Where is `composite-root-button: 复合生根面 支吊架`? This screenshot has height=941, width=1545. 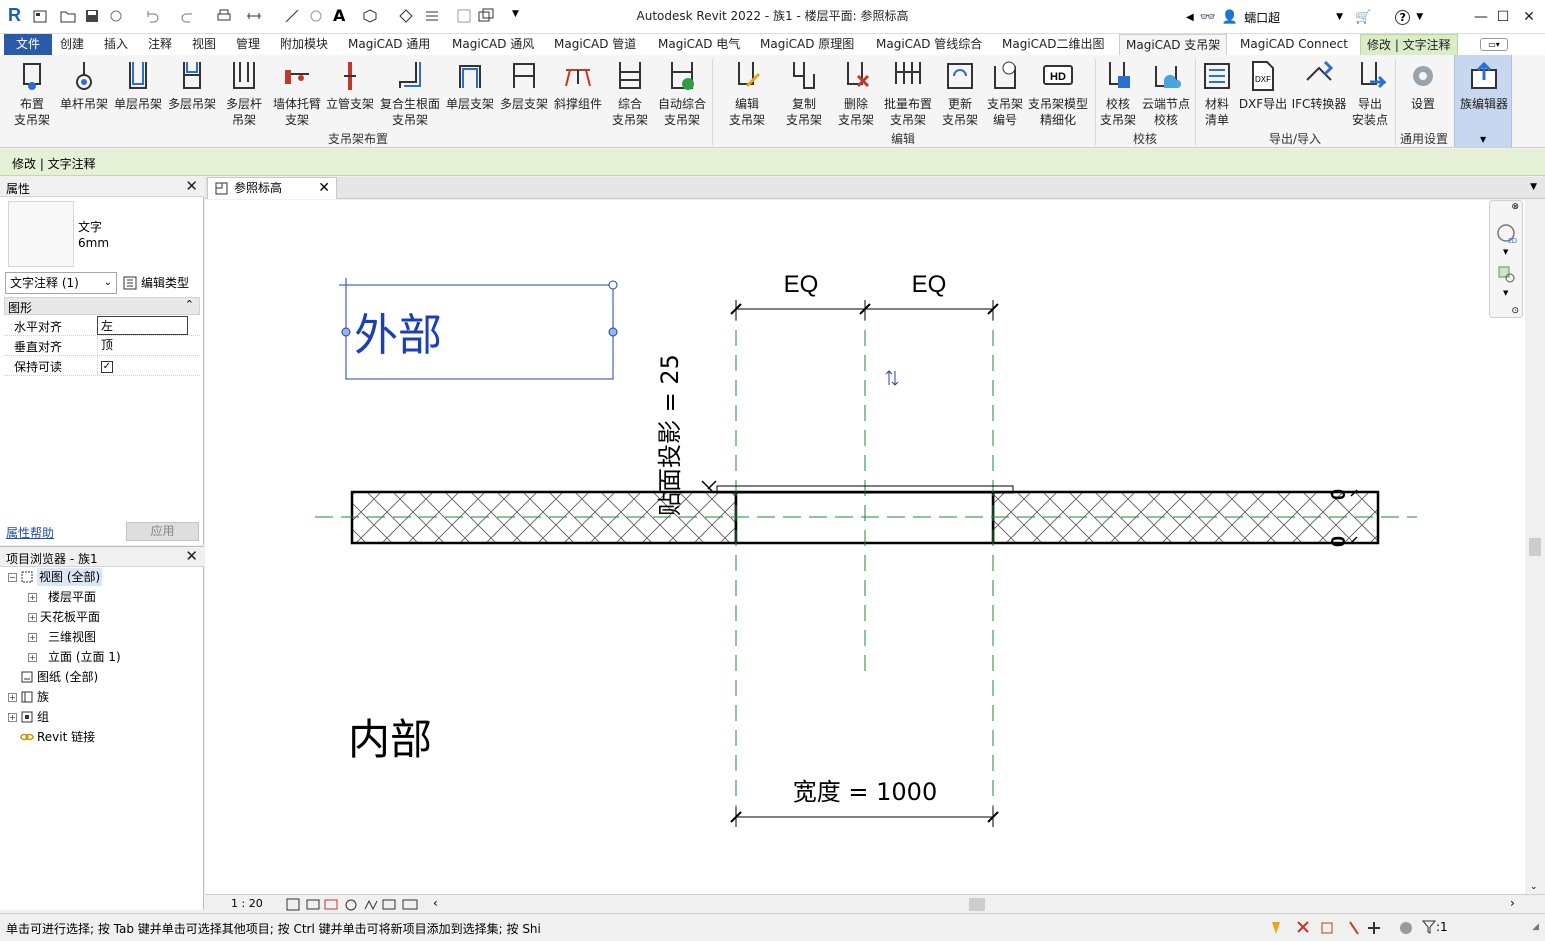
composite-root-button: 复合生根面 支吊架 is located at coordinates (410, 94).